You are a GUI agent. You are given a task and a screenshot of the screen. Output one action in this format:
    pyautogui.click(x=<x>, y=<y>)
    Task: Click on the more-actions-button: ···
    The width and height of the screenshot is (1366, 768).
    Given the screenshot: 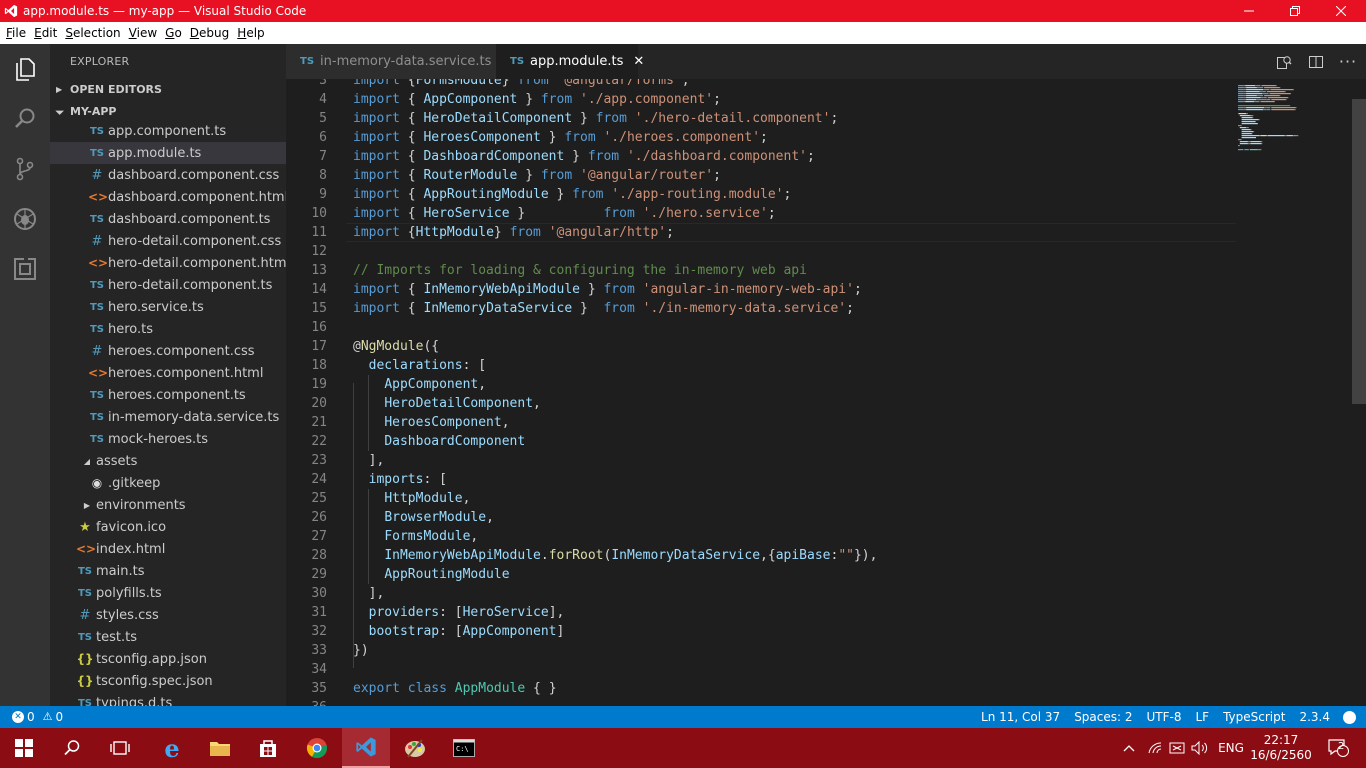 What is the action you would take?
    pyautogui.click(x=1348, y=61)
    